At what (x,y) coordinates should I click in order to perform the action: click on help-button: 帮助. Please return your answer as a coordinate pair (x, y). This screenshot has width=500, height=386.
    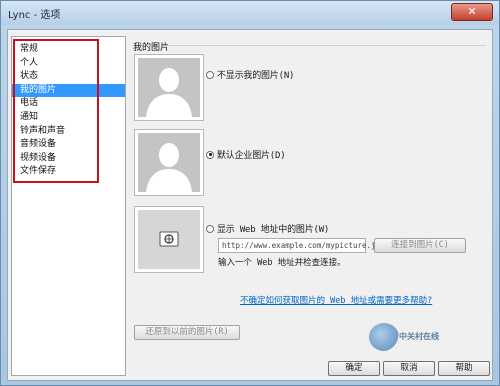
    Looking at the image, I should click on (464, 368).